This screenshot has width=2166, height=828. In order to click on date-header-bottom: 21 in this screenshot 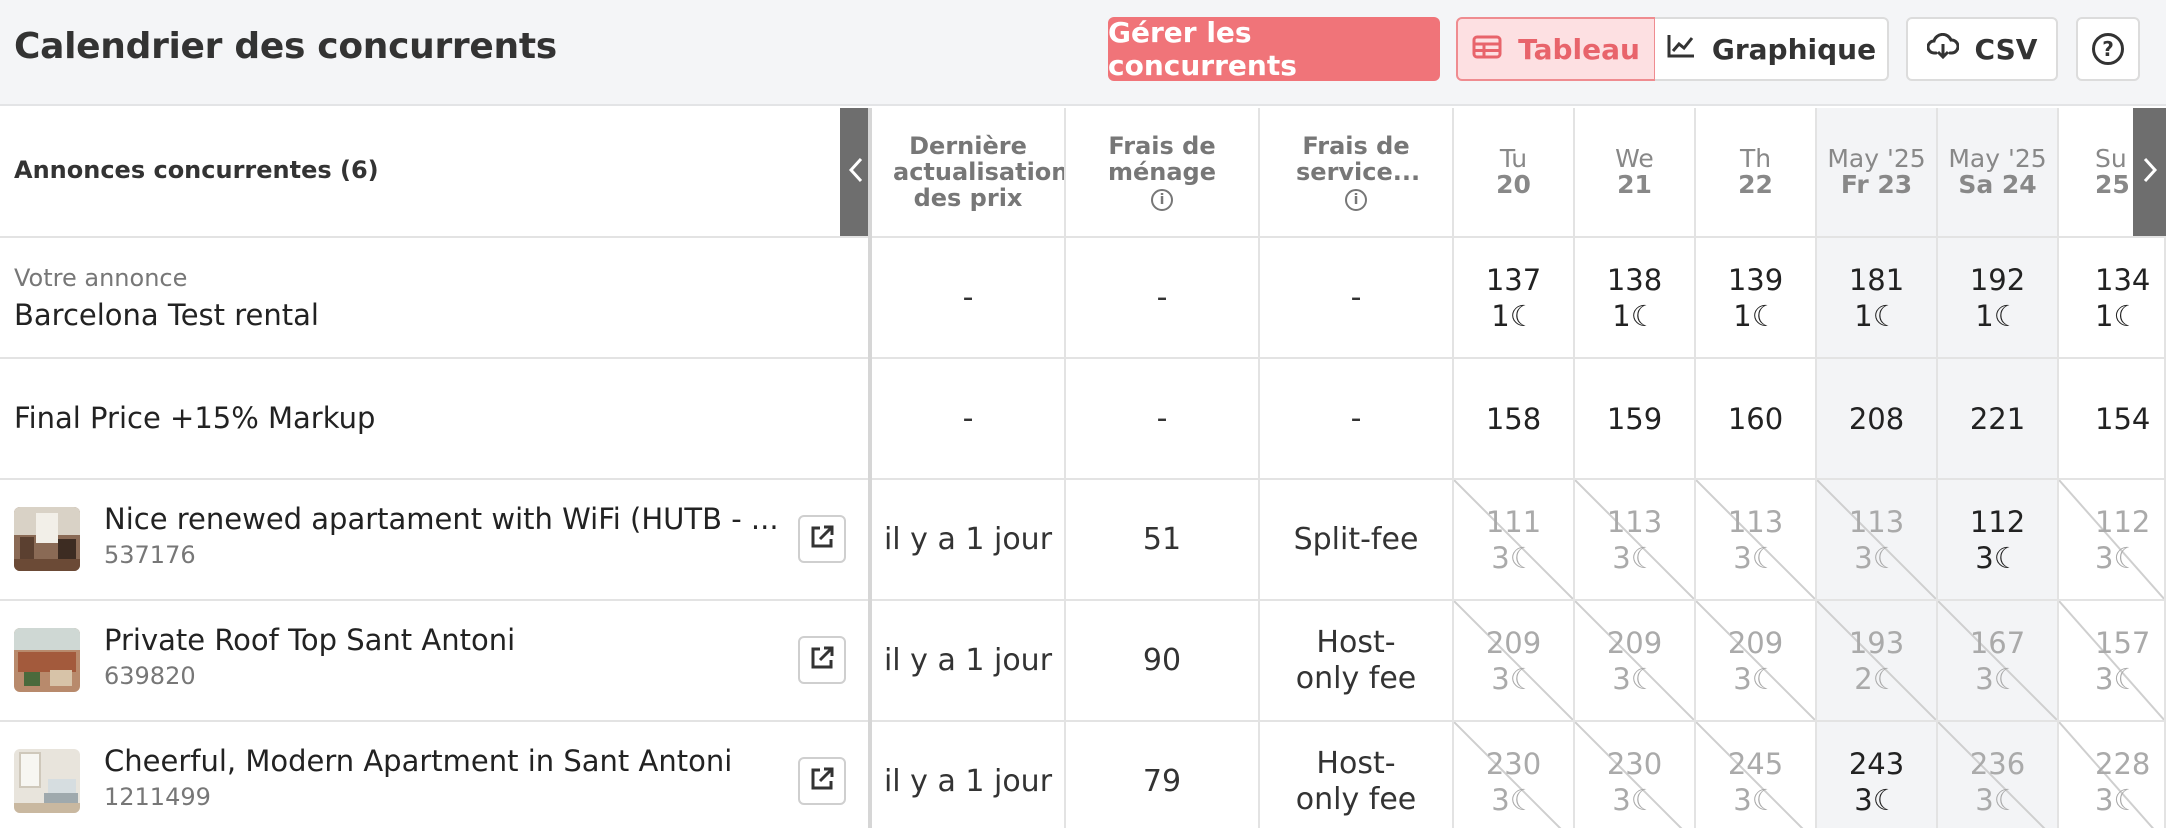, I will do `click(1634, 184)`.